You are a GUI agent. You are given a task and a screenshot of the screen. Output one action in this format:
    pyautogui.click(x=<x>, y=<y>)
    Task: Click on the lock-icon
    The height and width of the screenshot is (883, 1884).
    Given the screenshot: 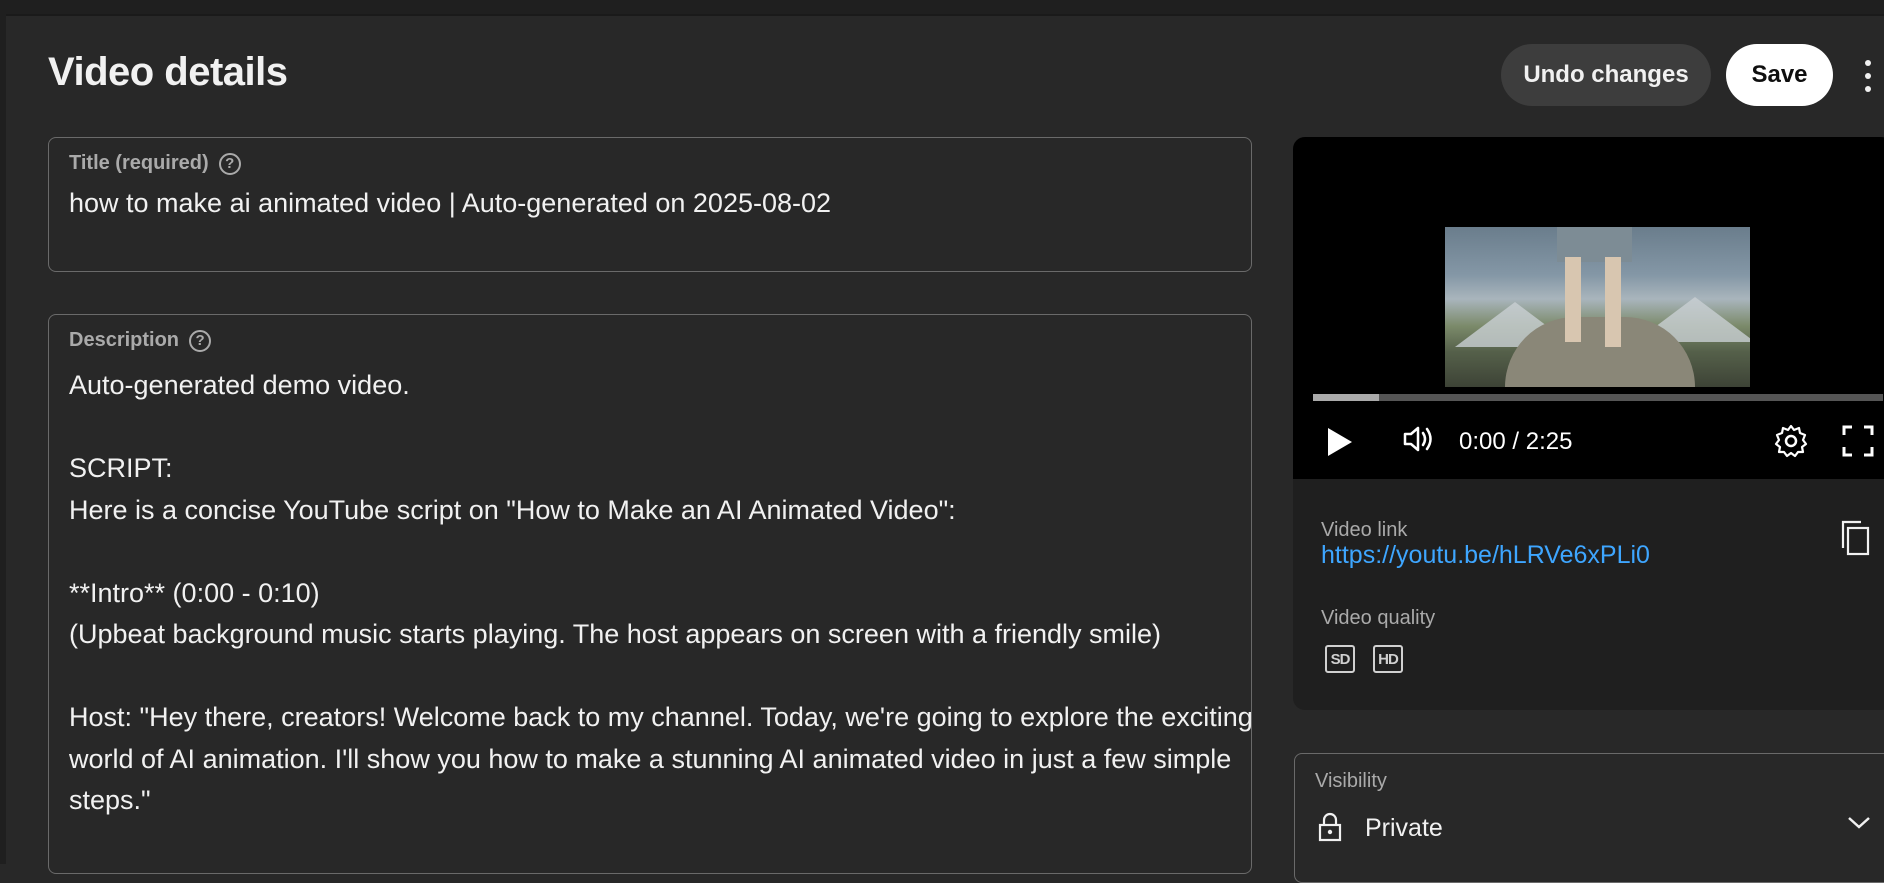 What is the action you would take?
    pyautogui.click(x=1330, y=827)
    